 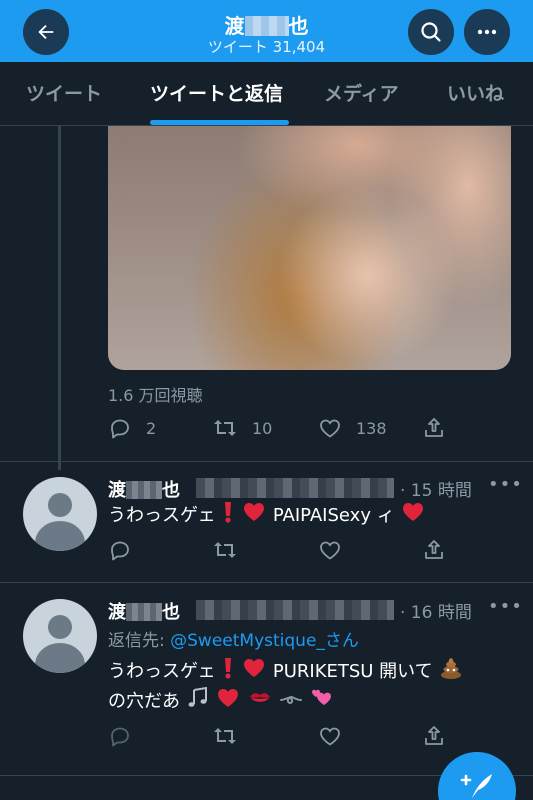 What do you see at coordinates (59, 298) in the screenshot?
I see `thread-line` at bounding box center [59, 298].